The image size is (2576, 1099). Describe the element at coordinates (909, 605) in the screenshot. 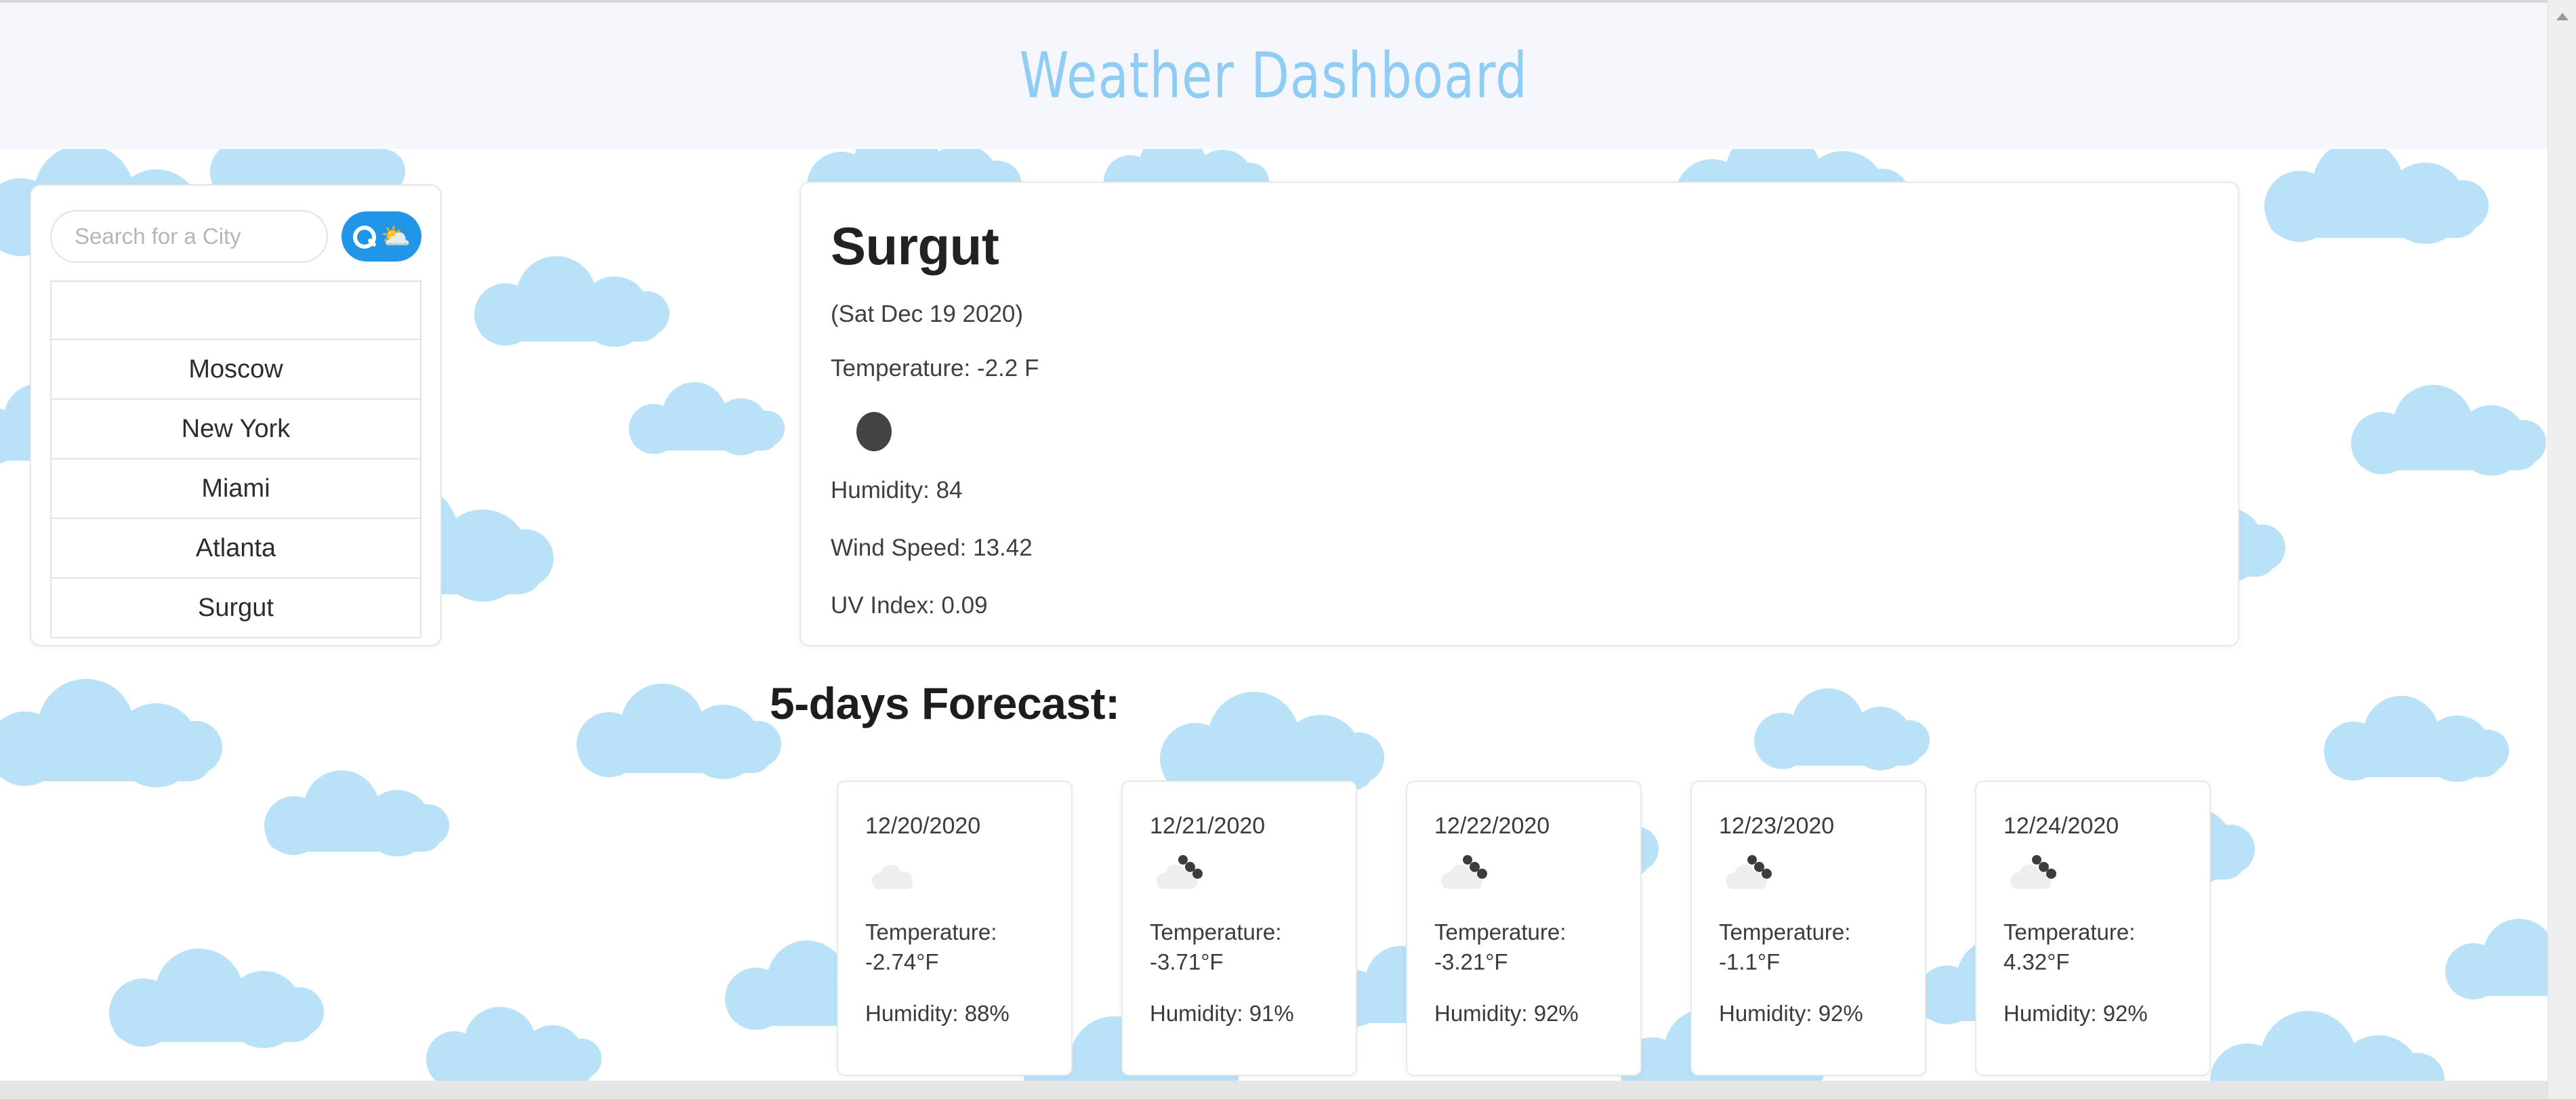

I see `current-uv-index: UV Index: 0.09` at that location.